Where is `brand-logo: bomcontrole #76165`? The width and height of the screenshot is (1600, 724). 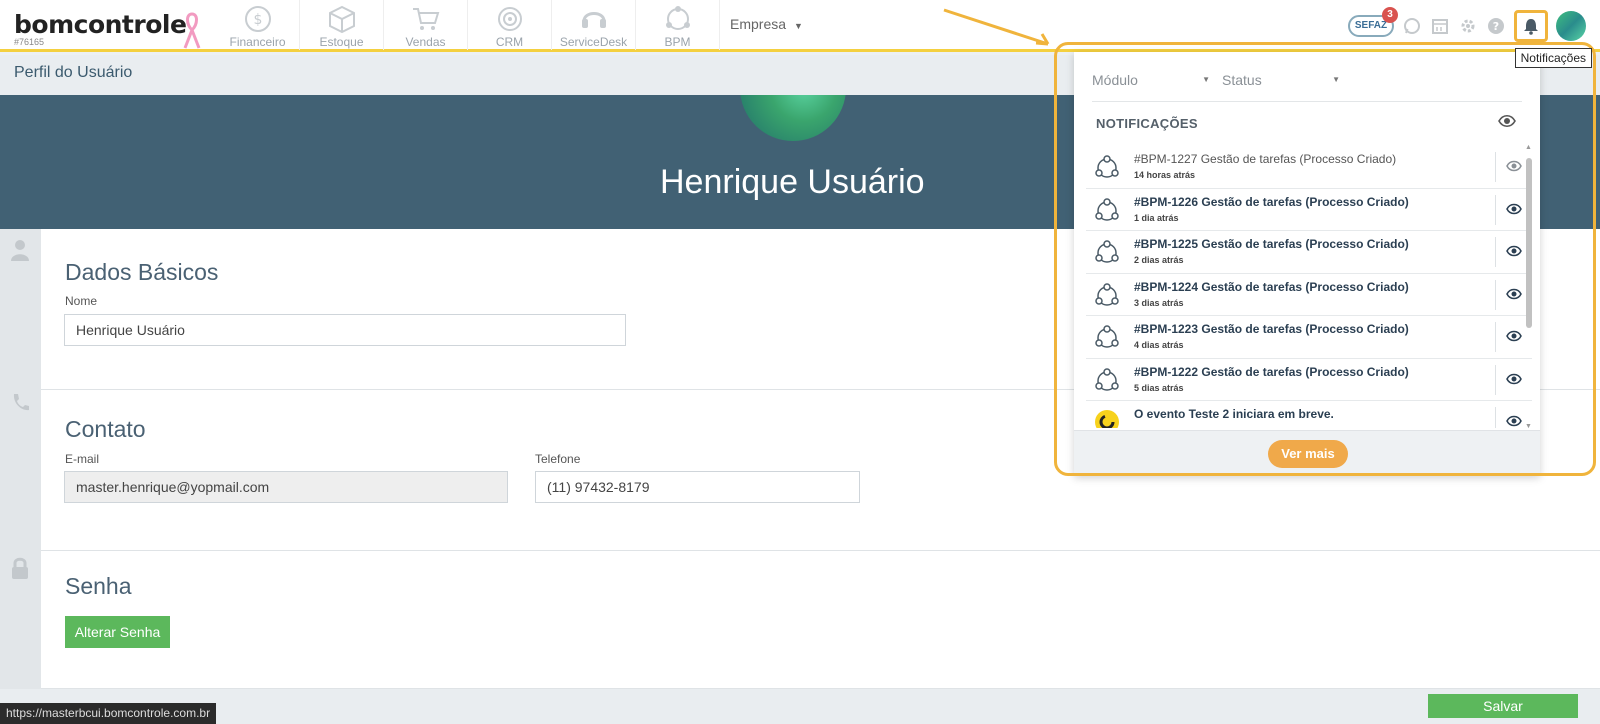 brand-logo: bomcontrole #76165 is located at coordinates (100, 28).